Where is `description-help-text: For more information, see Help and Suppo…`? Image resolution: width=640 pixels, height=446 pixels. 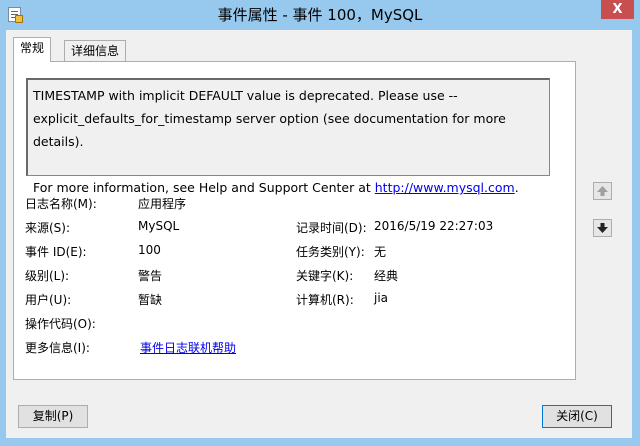
description-help-text: For more information, see Help and Suppo… is located at coordinates (204, 187).